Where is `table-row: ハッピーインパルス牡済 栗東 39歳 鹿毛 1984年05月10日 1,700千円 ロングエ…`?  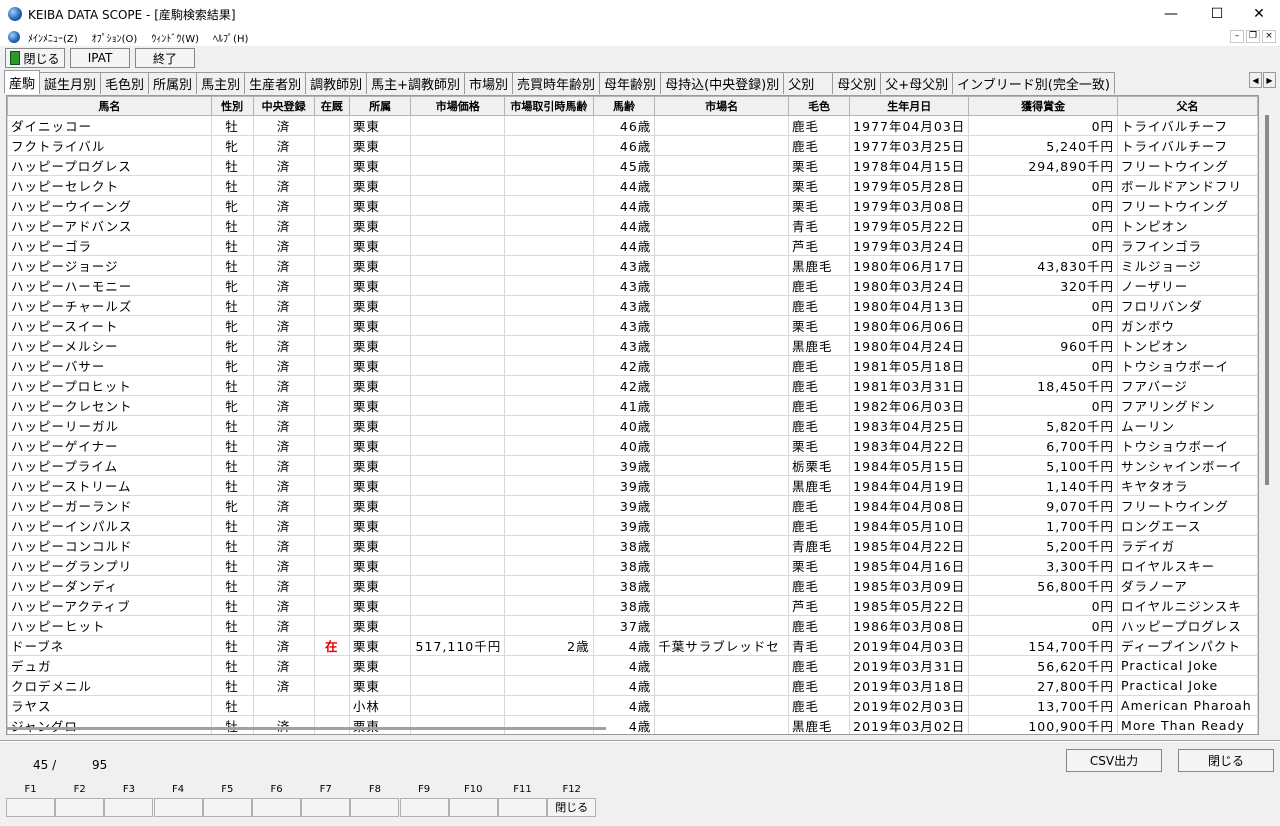 table-row: ハッピーインパルス牡済 栗東 39歳 鹿毛 1984年05月10日 1,700千円 ロングエ… is located at coordinates (632, 525).